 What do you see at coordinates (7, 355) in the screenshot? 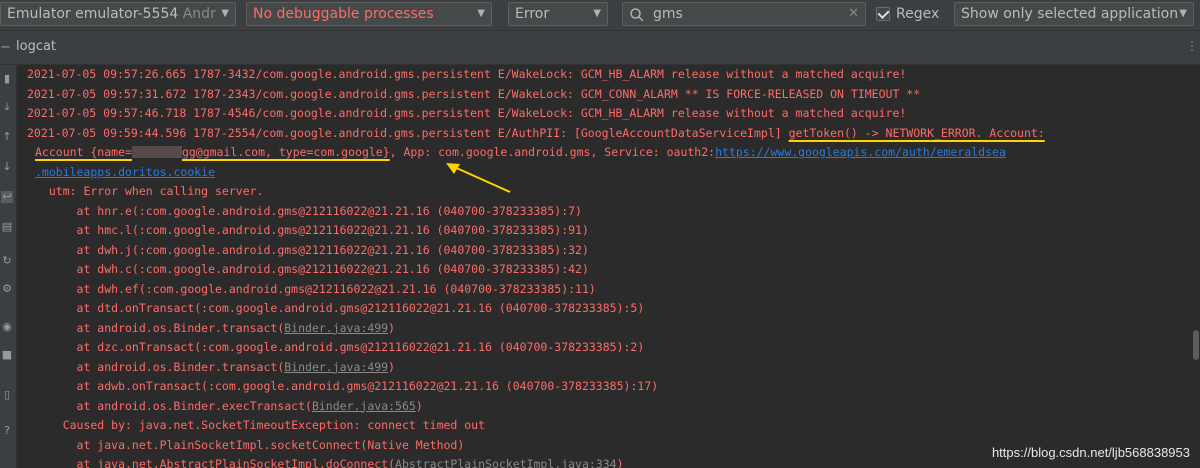
I see `screen-record-icon: ■` at bounding box center [7, 355].